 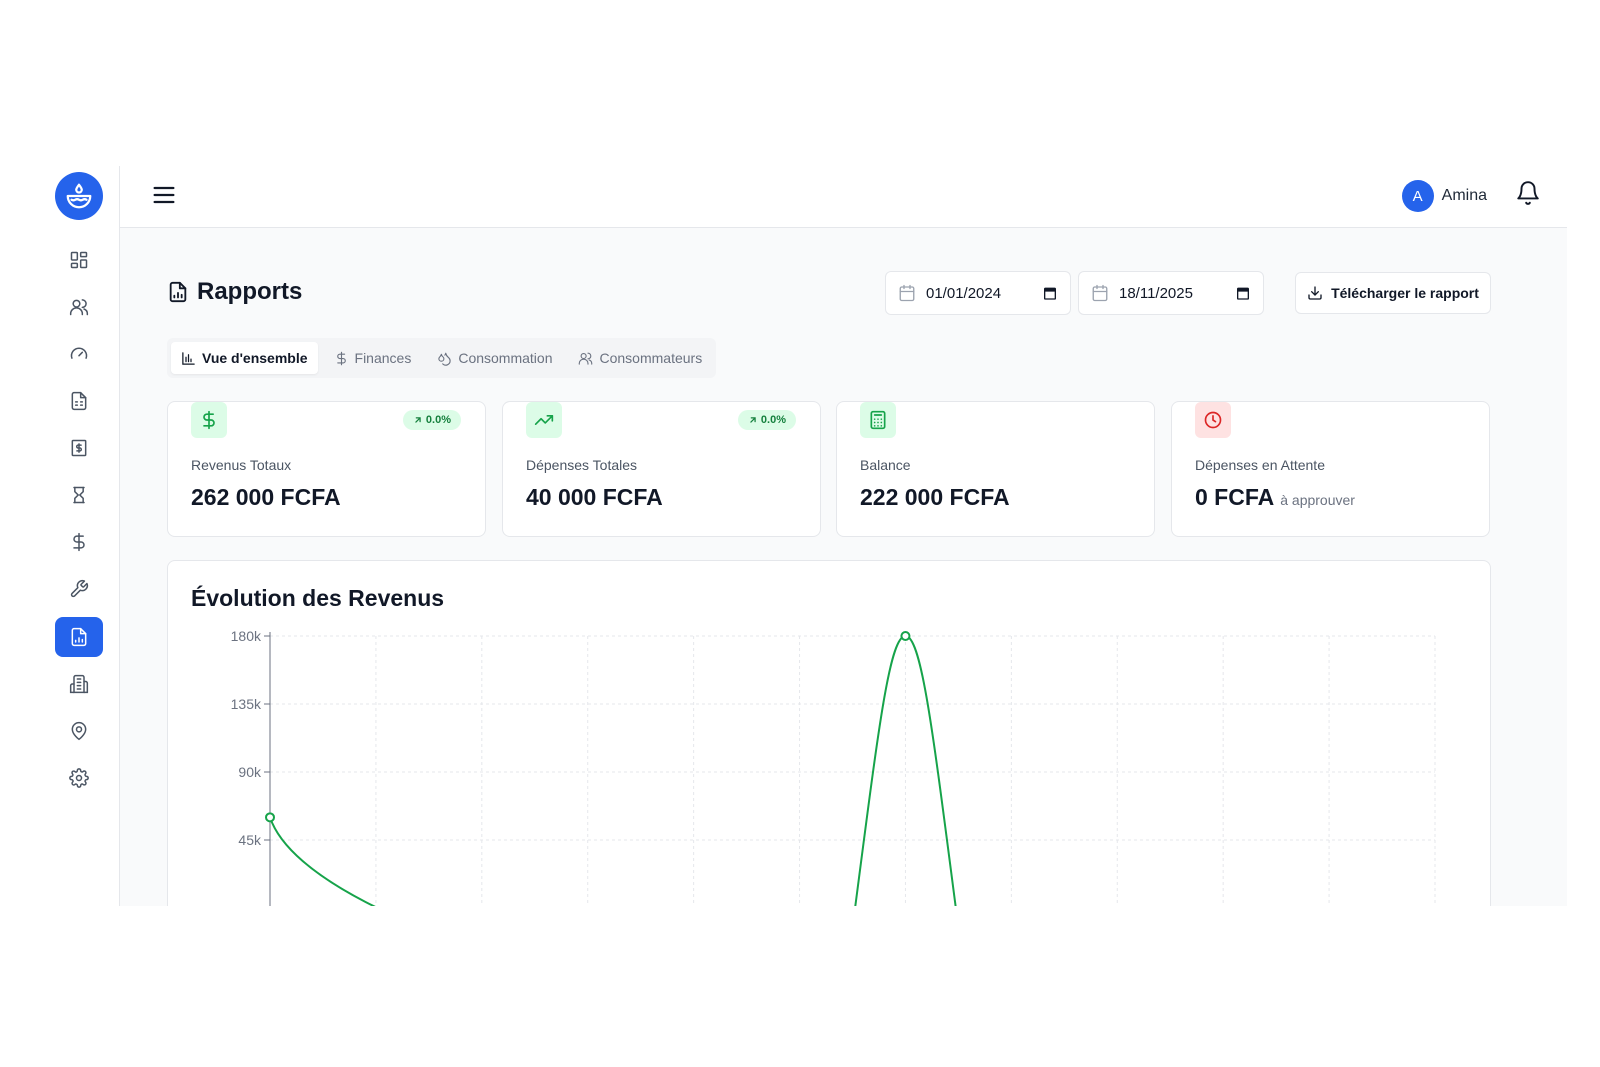 What do you see at coordinates (613, 770) in the screenshot?
I see `revenue-series-line` at bounding box center [613, 770].